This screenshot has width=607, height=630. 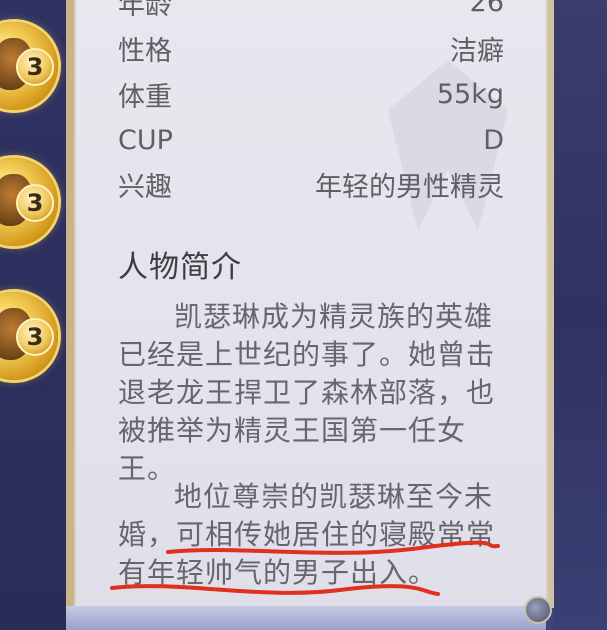 I want to click on info-value: 年轻的男性精灵, so click(x=409, y=187).